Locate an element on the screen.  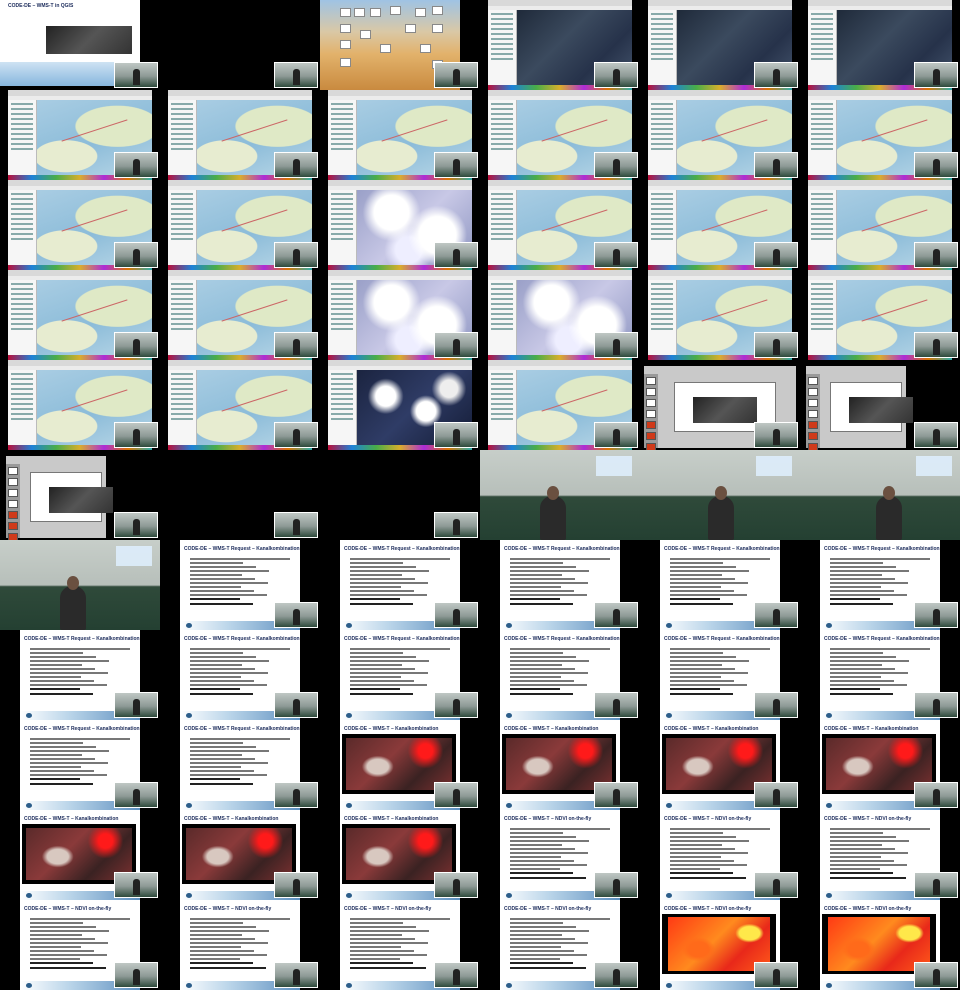
lecture-room is located at coordinates (560, 495).